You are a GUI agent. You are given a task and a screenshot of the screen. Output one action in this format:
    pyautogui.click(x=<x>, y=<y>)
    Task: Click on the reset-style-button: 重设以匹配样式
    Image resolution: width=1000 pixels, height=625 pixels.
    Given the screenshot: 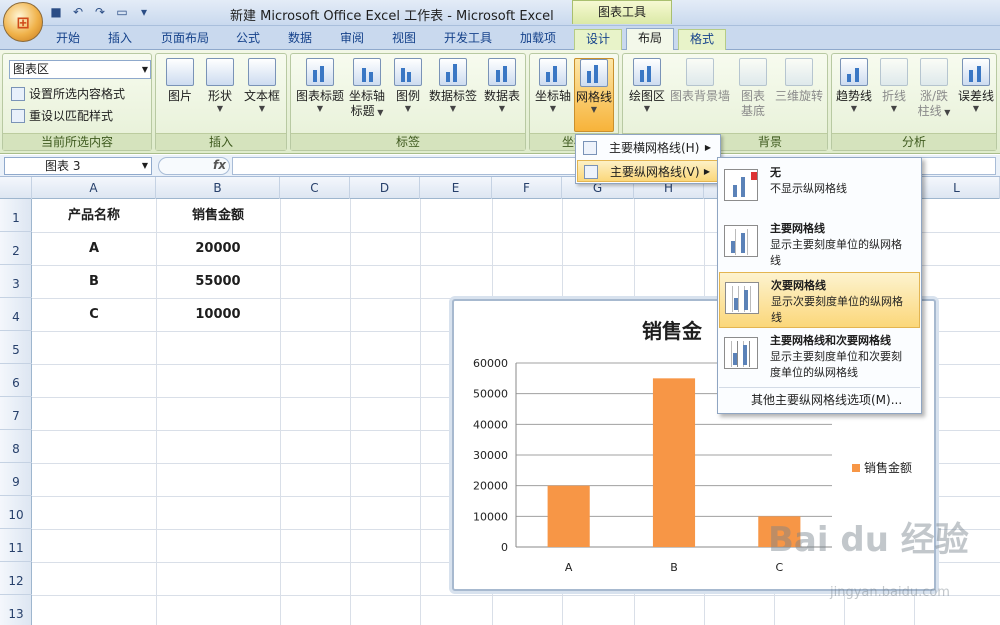 What is the action you would take?
    pyautogui.click(x=62, y=116)
    